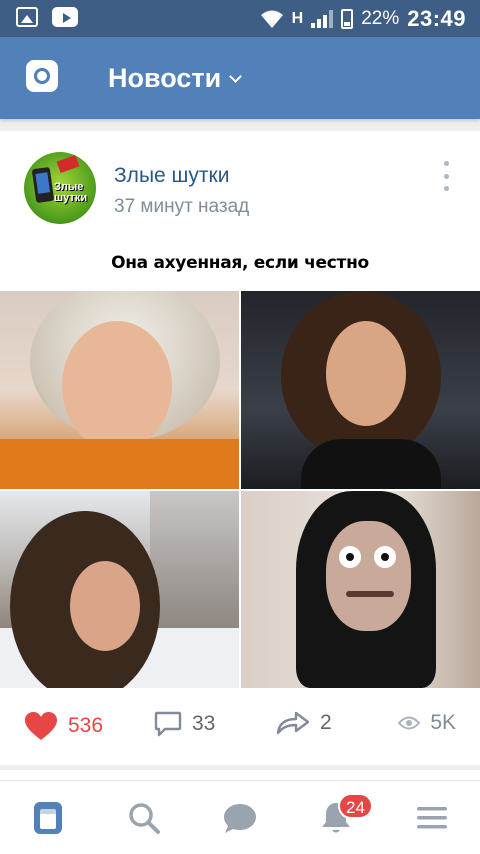  I want to click on nav-notifications: 24, so click(339, 817).